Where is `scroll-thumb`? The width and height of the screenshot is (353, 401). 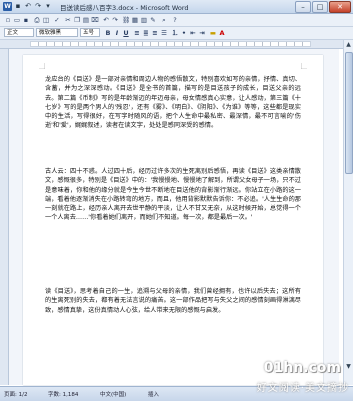 scroll-thumb is located at coordinates (349, 113).